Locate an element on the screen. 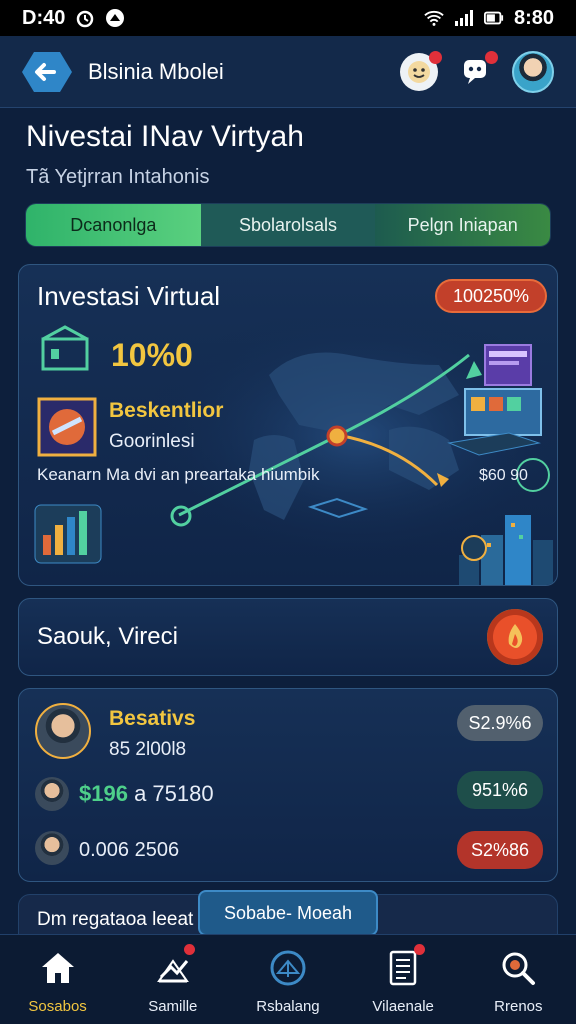 This screenshot has width=576, height=1024. row2-avatar is located at coordinates (52, 794).